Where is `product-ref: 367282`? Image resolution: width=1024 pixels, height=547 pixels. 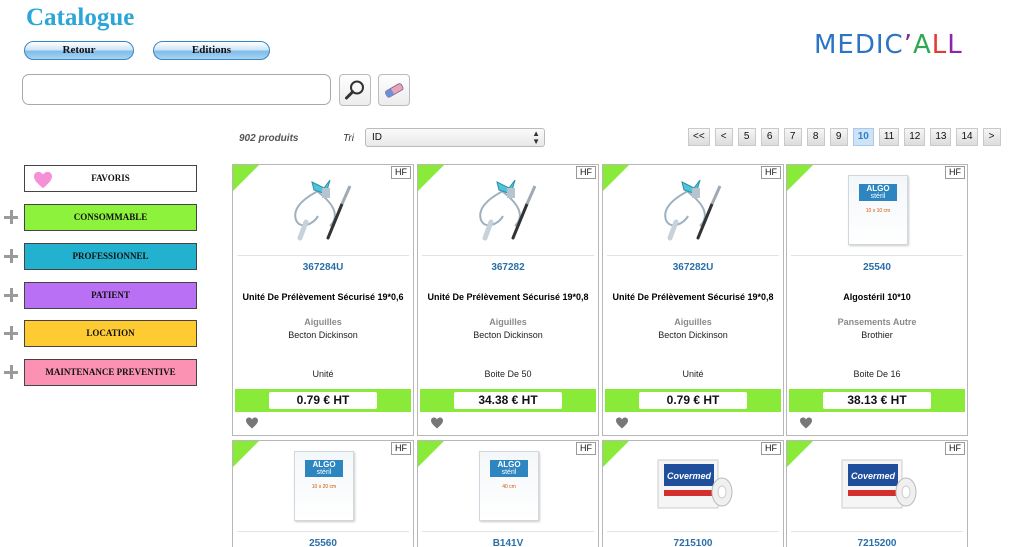
product-ref: 367282 is located at coordinates (508, 267).